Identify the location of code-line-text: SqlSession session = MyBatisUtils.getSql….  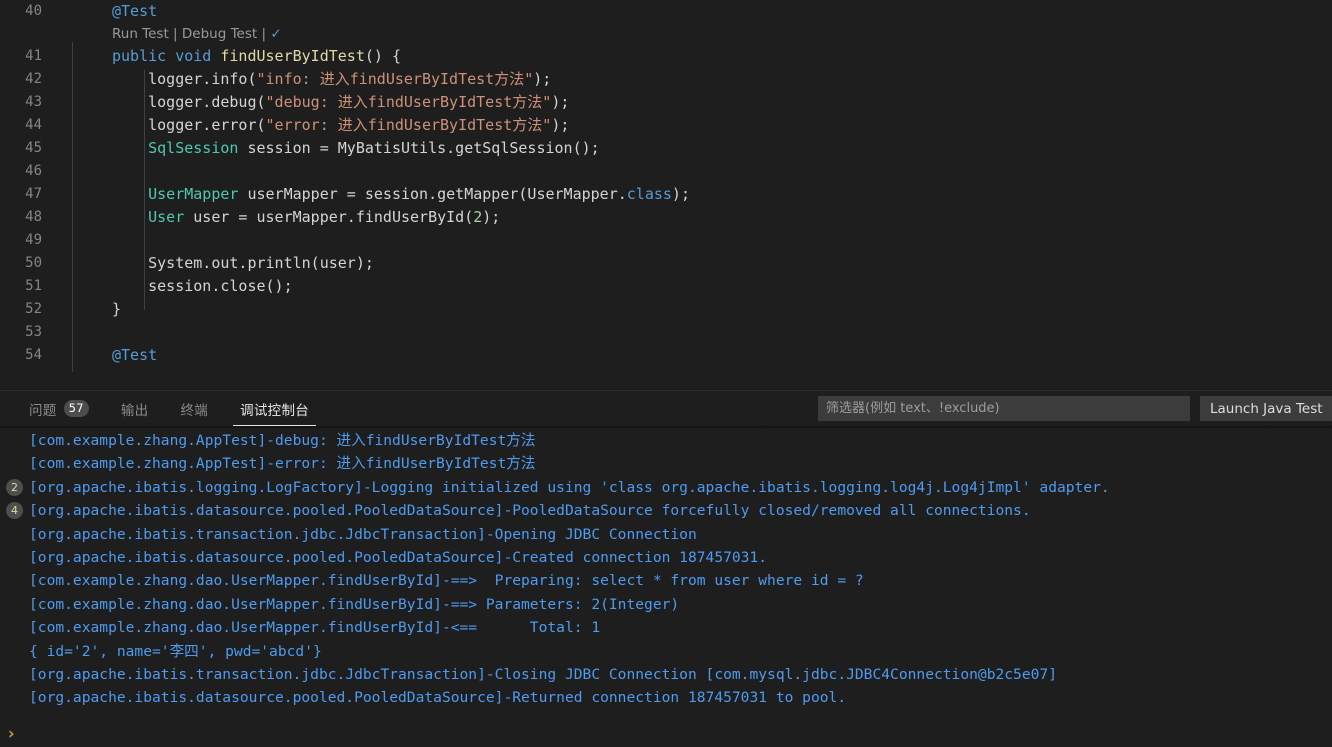
(328, 148).